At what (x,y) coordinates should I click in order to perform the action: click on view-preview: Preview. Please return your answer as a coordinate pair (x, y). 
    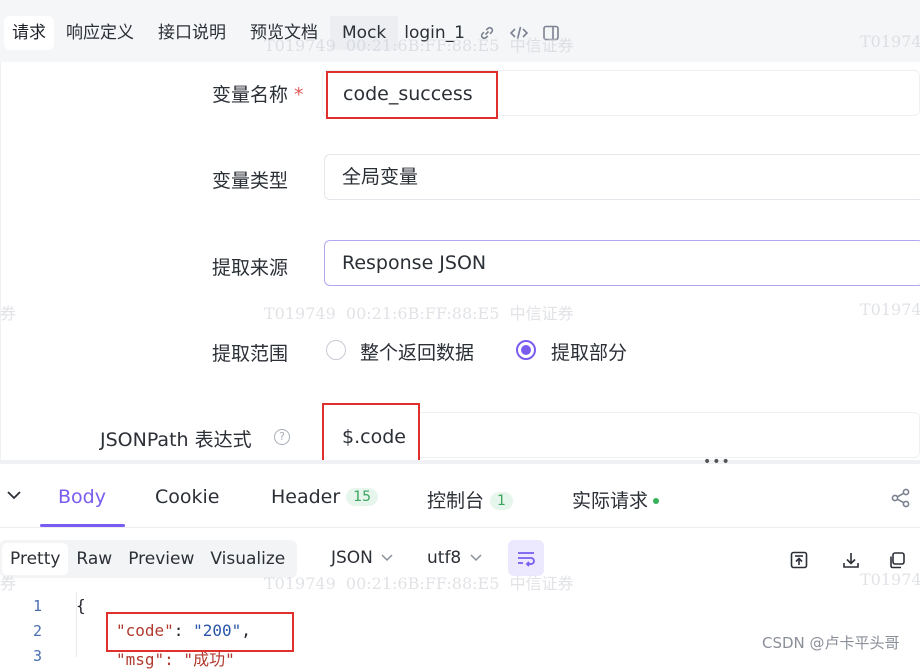
    Looking at the image, I should click on (161, 559).